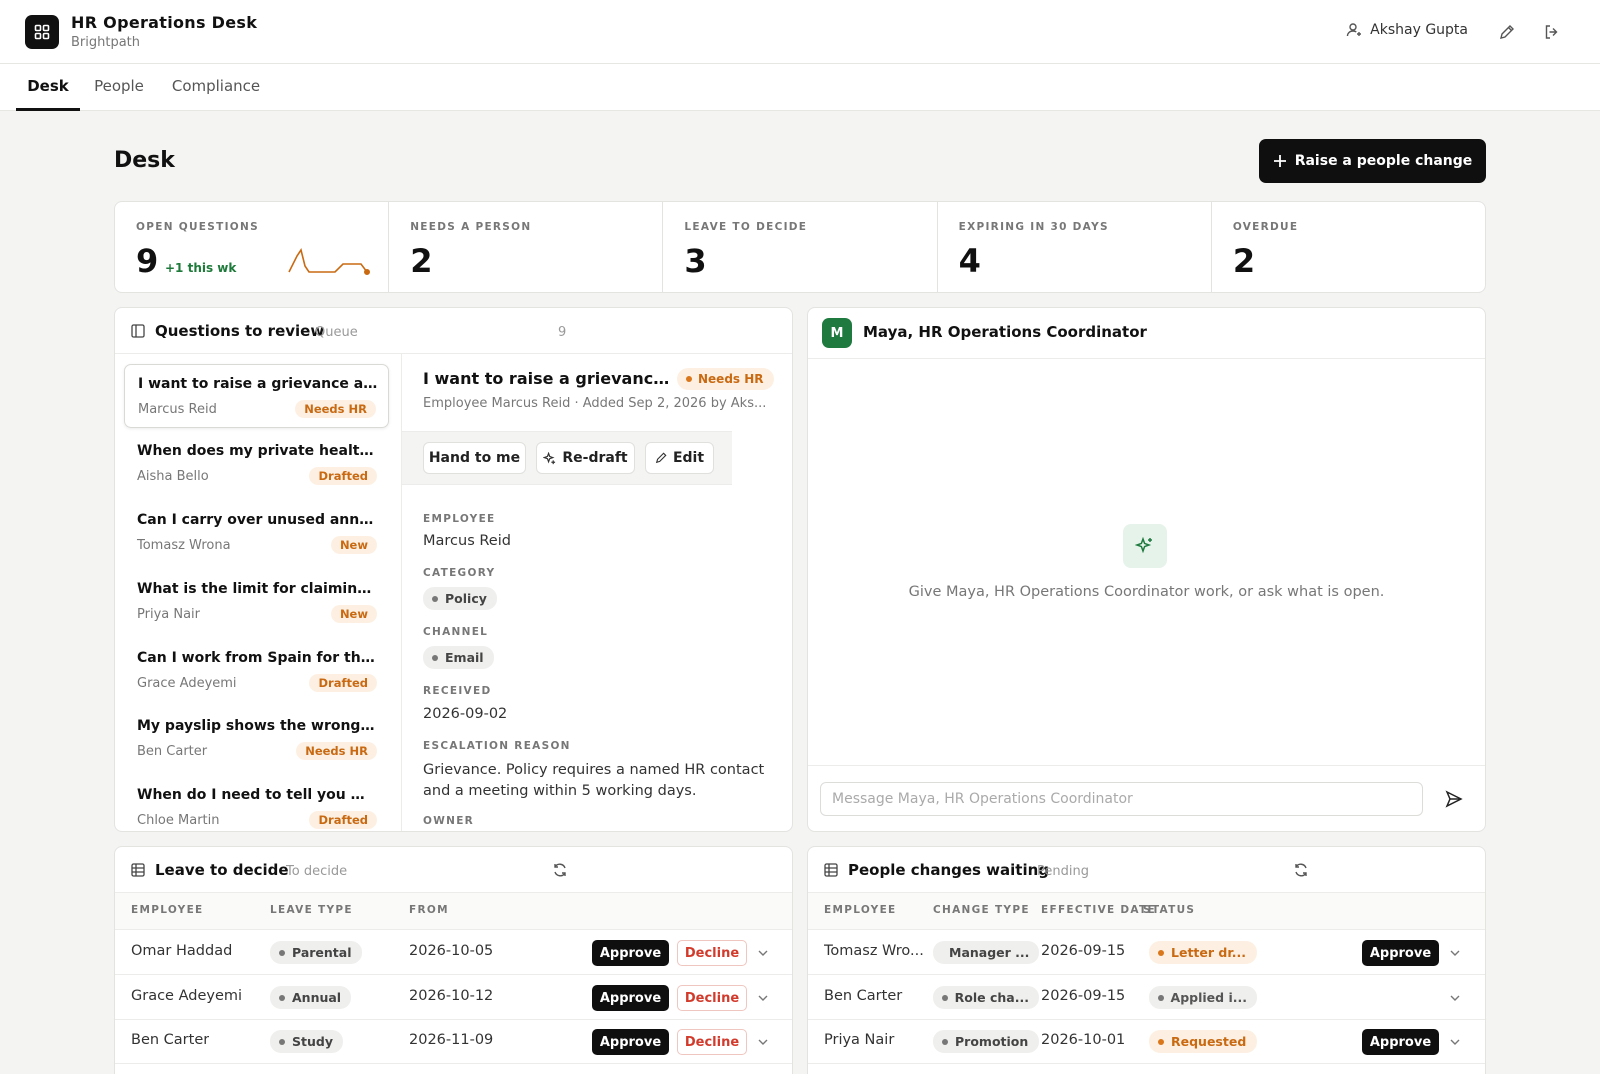  What do you see at coordinates (725, 379) in the screenshot?
I see `detail-status-badge: Needs HR` at bounding box center [725, 379].